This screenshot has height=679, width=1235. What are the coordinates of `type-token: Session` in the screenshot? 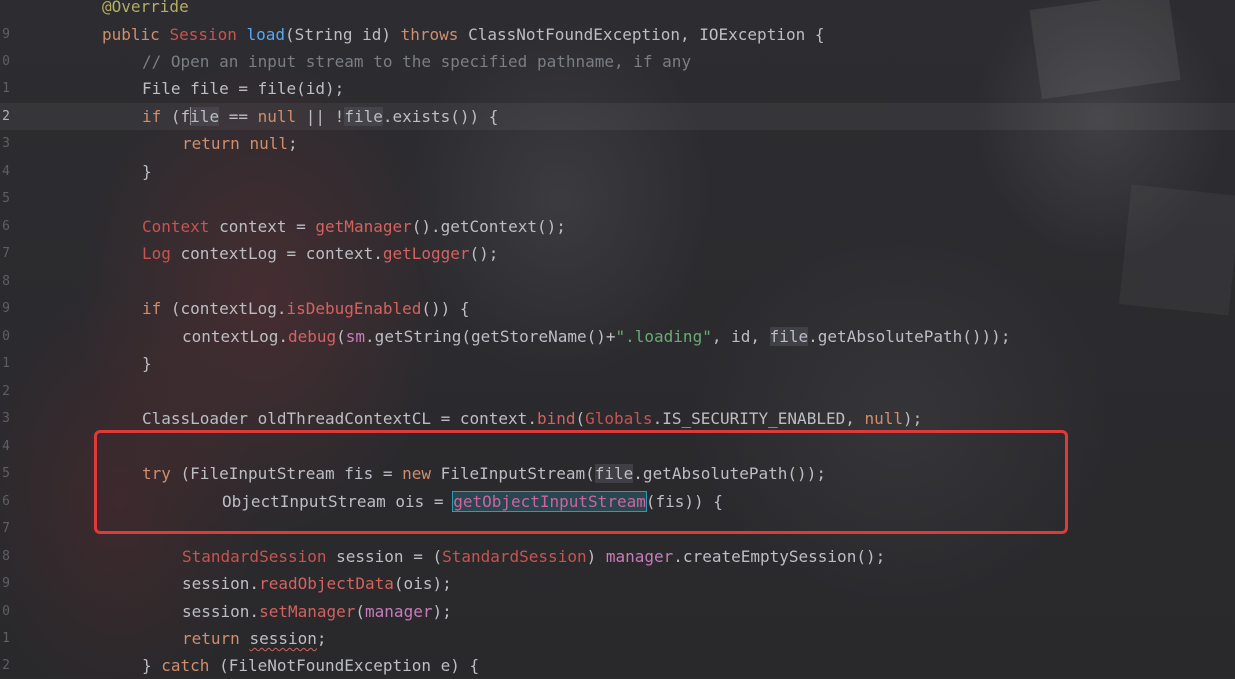 It's located at (203, 34).